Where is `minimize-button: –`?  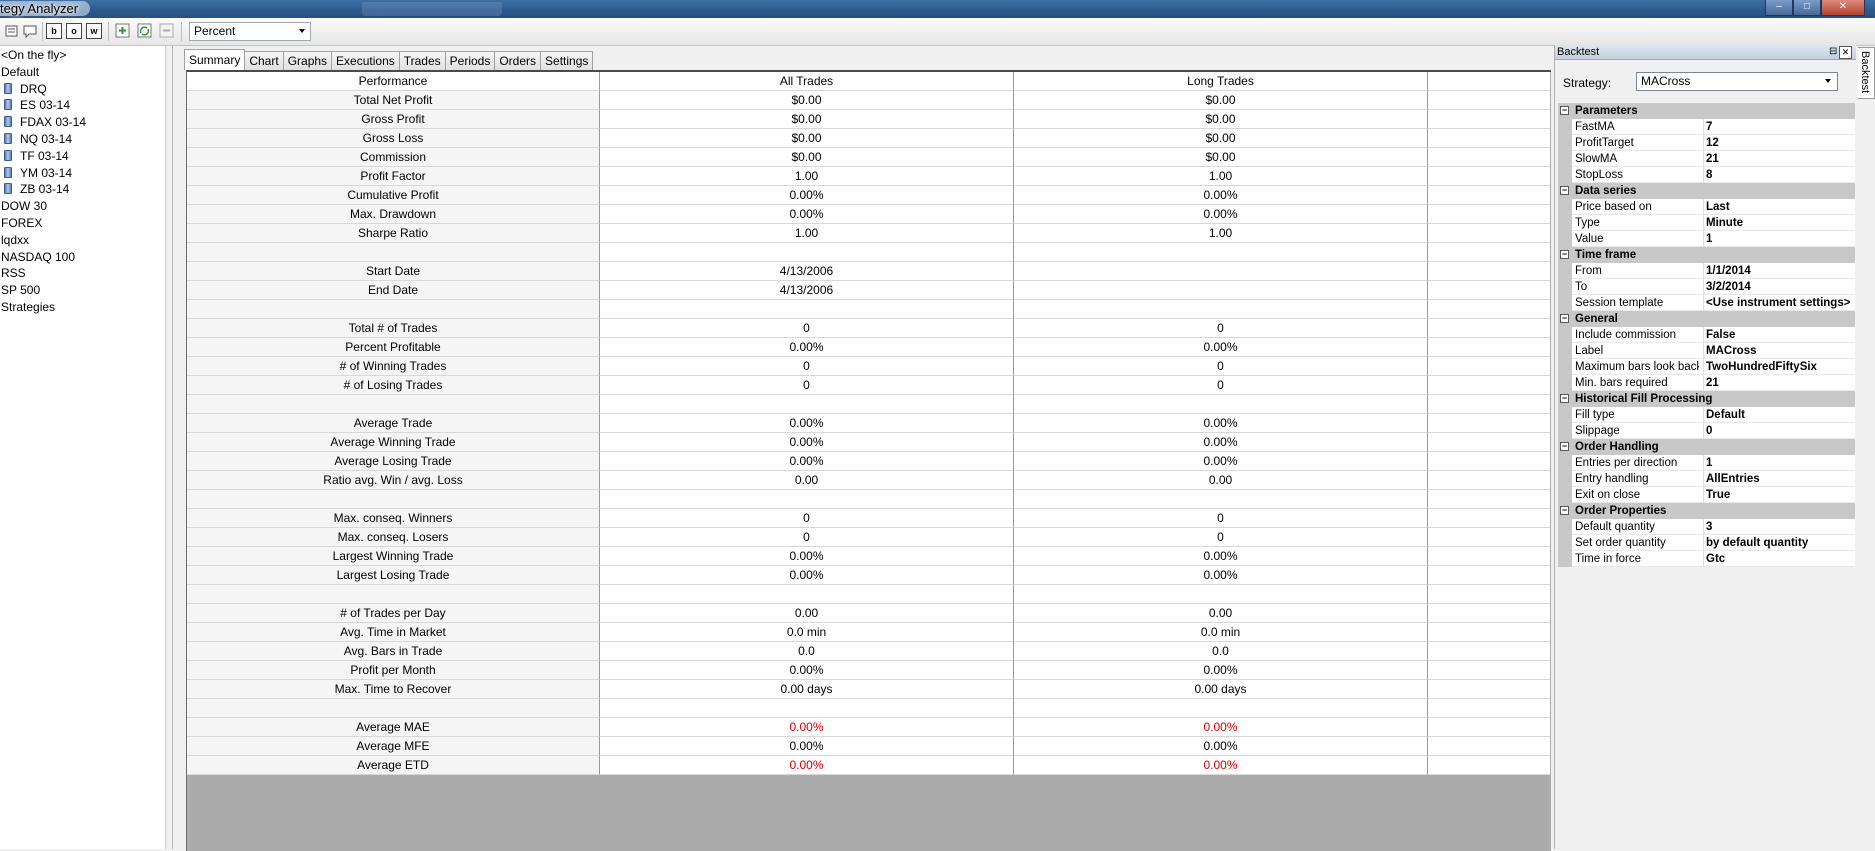 minimize-button: – is located at coordinates (1779, 8).